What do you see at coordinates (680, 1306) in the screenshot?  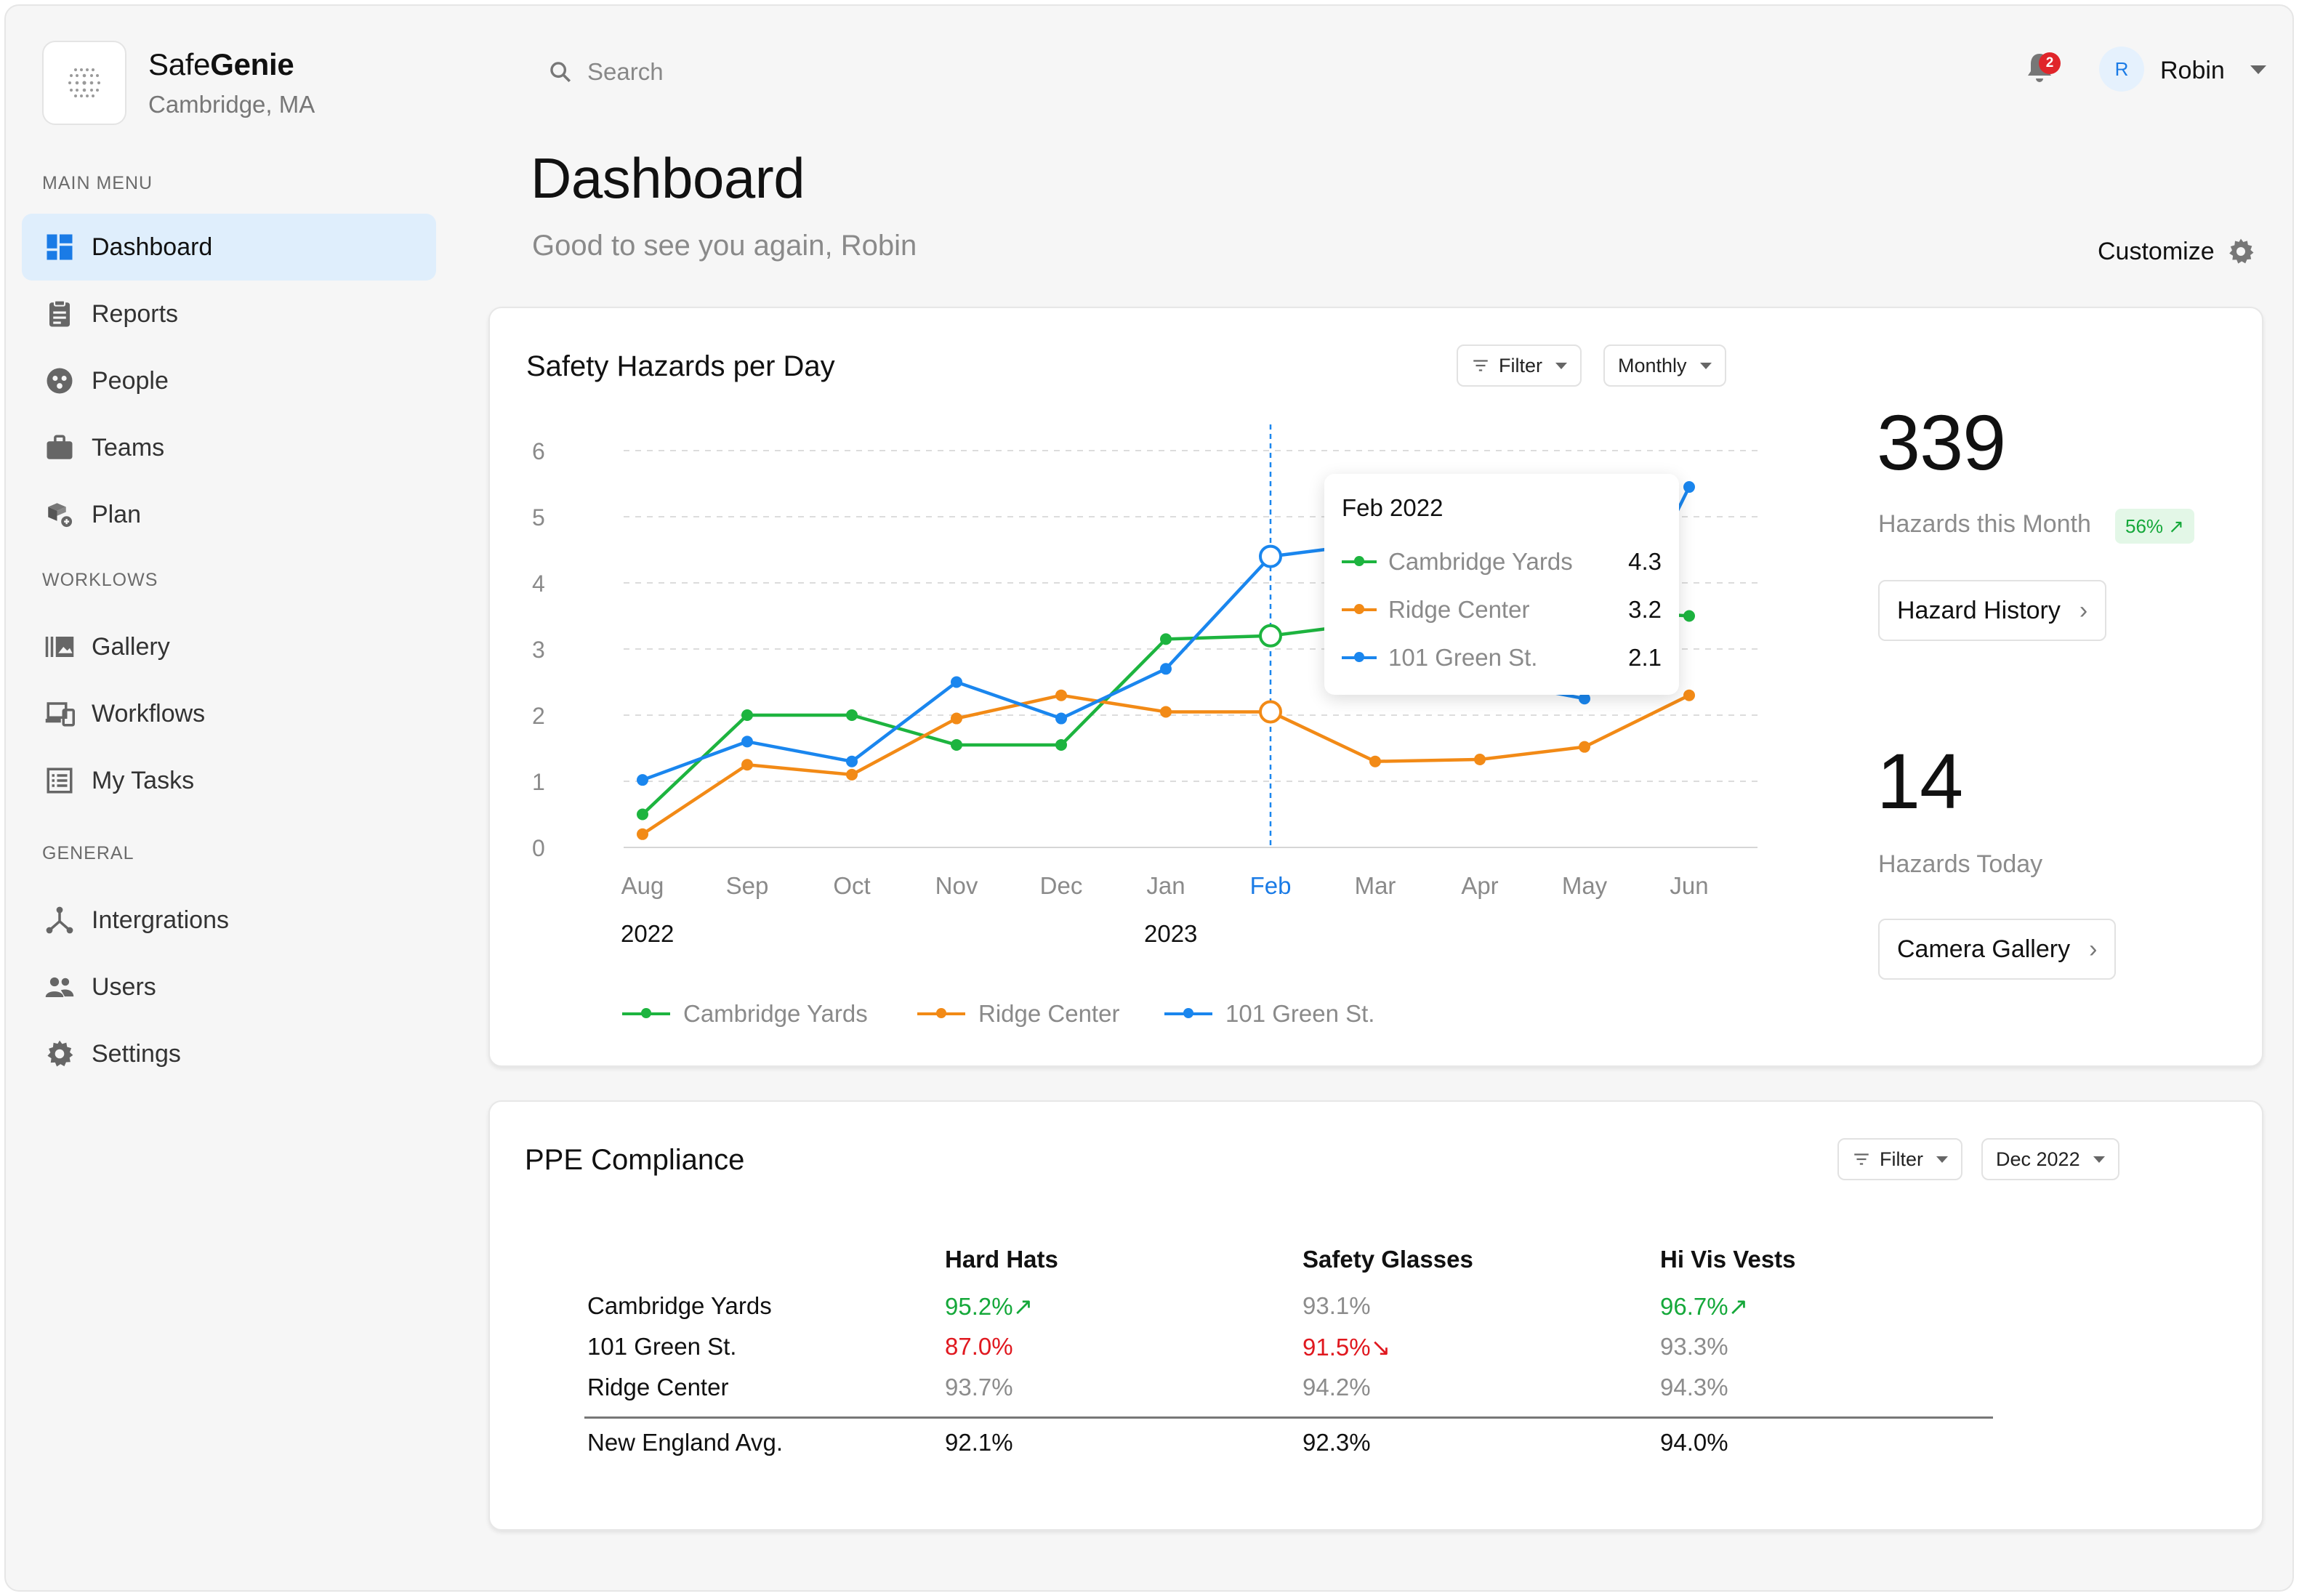 I see `row-label: Cambridge Yards` at bounding box center [680, 1306].